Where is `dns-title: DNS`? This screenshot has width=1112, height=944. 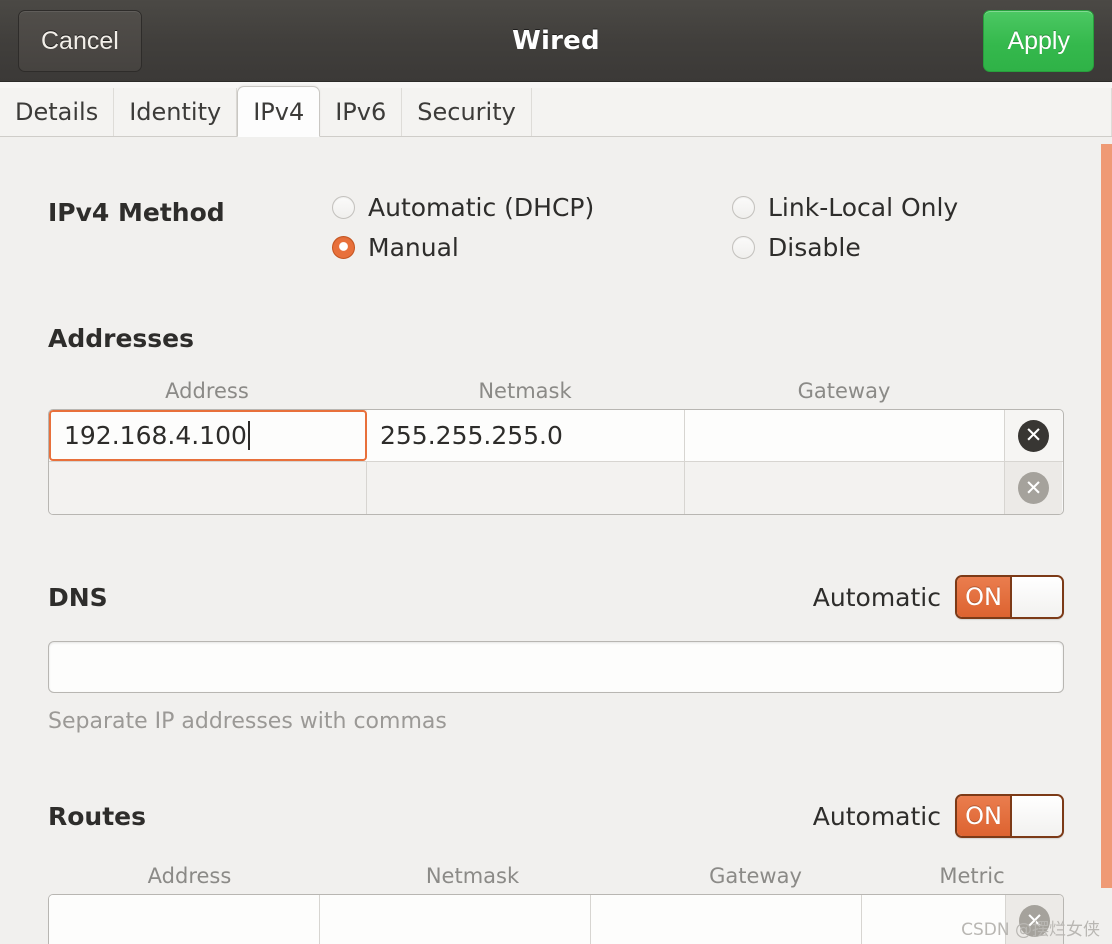
dns-title: DNS is located at coordinates (78, 597).